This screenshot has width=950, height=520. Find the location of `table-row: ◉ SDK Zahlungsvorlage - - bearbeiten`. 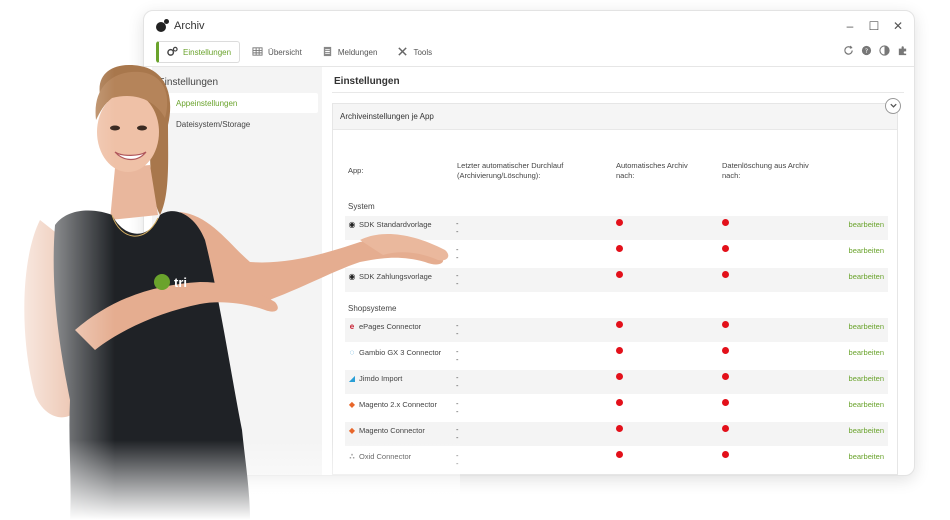

table-row: ◉ SDK Zahlungsvorlage - - bearbeiten is located at coordinates (616, 280).